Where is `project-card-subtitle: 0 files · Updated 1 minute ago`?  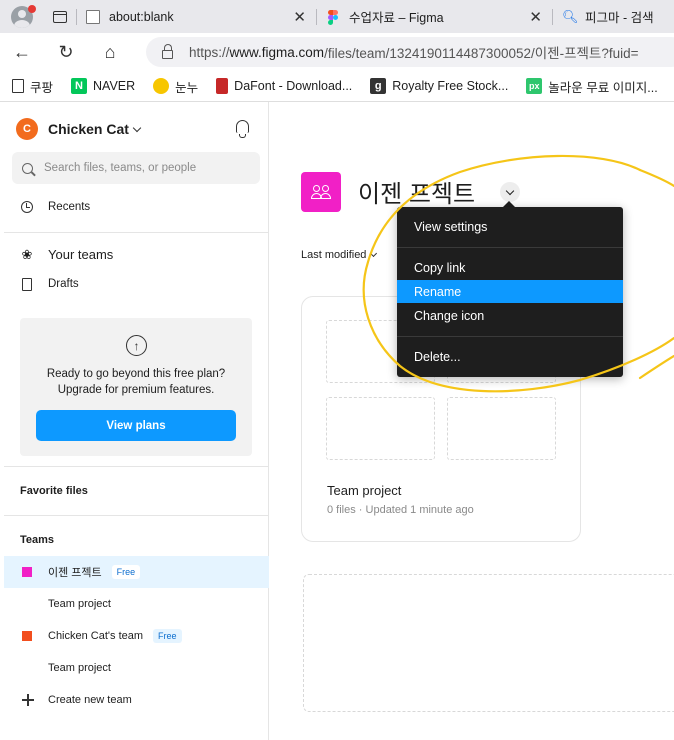
project-card-subtitle: 0 files · Updated 1 minute ago is located at coordinates (400, 510).